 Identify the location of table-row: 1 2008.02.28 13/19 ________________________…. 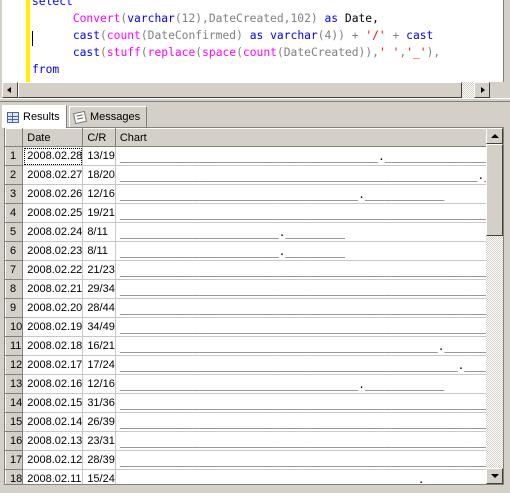
(254, 156).